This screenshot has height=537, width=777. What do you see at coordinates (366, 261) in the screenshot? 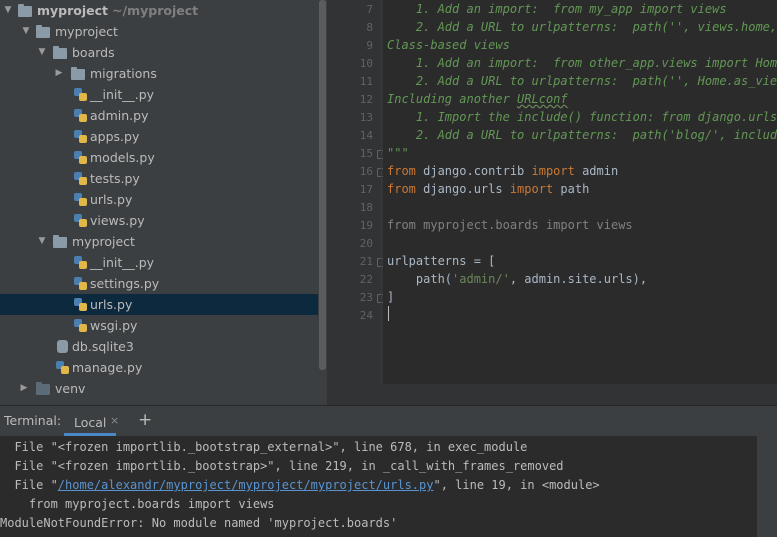
I see `line-number: 21` at bounding box center [366, 261].